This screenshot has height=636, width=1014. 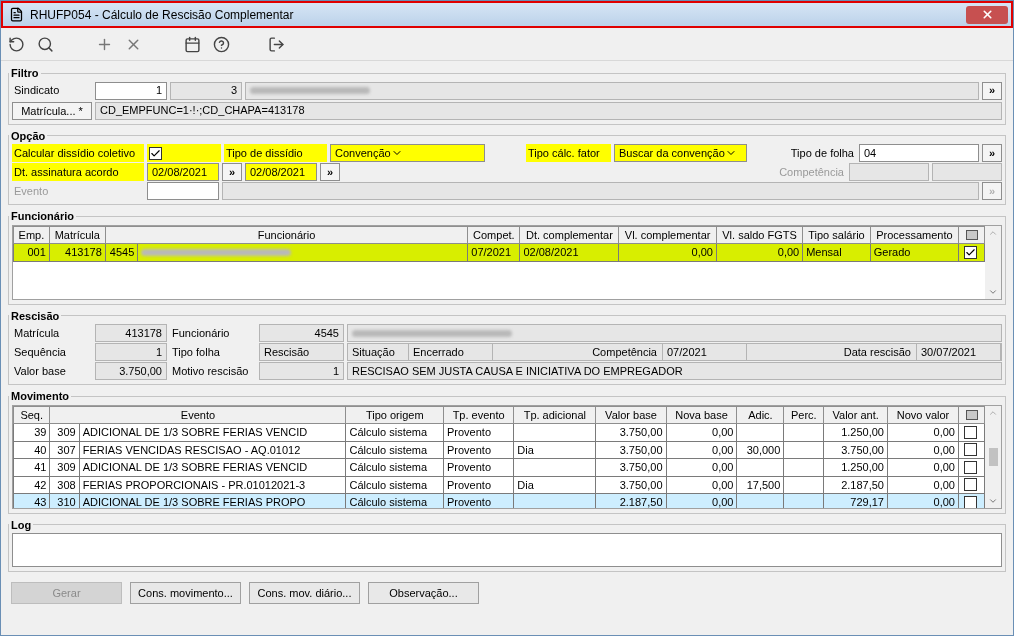 What do you see at coordinates (131, 371) in the screenshot?
I see `input-field: 3.750,00` at bounding box center [131, 371].